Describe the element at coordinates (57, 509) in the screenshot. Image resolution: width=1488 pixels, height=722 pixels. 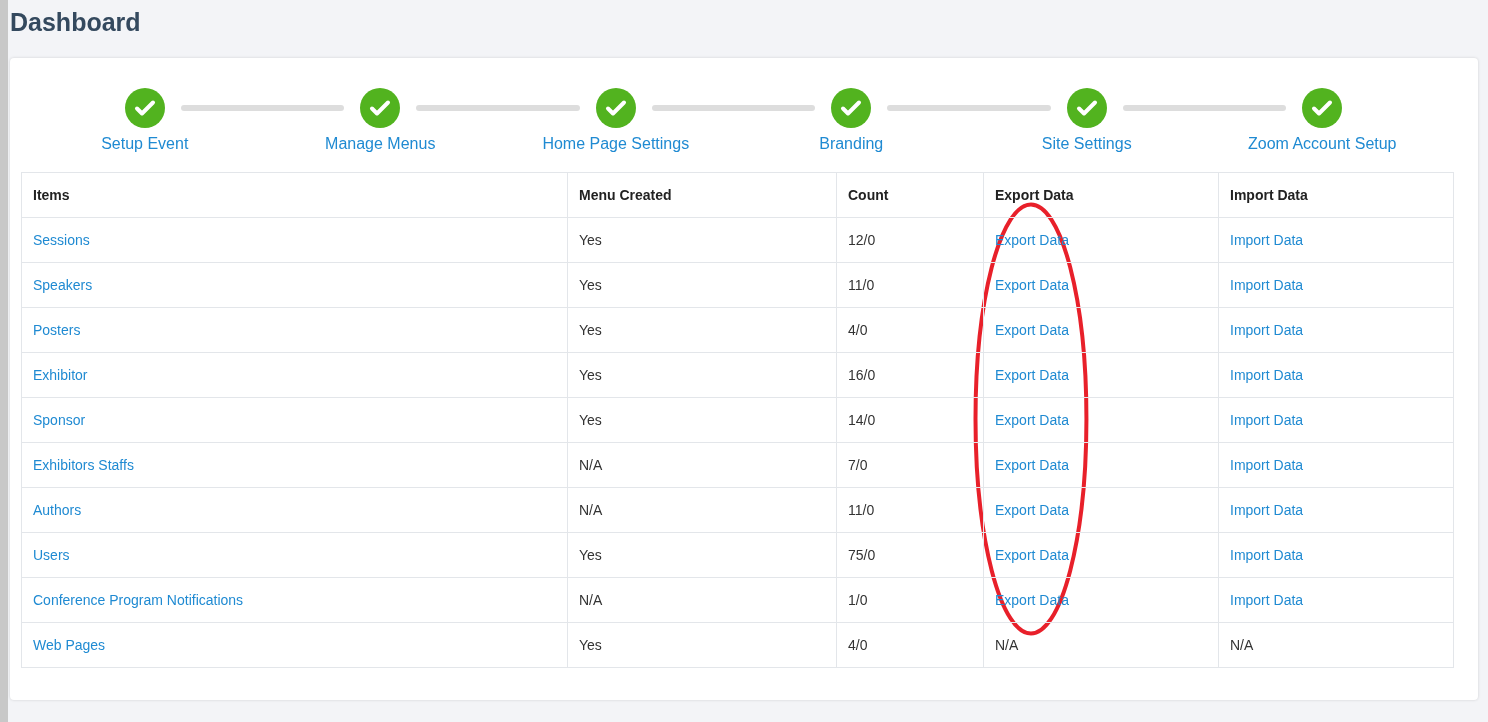
I see `table-link: Authors` at that location.